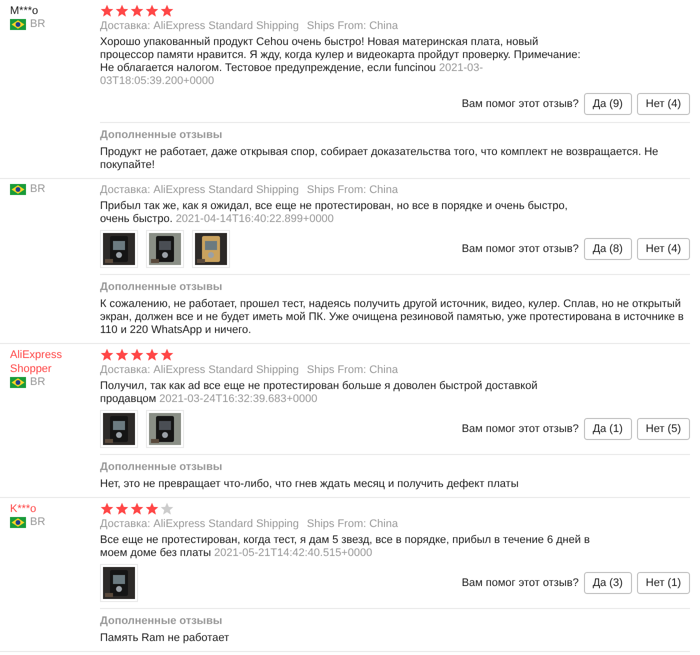 This screenshot has height=655, width=700. What do you see at coordinates (165, 638) in the screenshot?
I see `additional-review-text: Память Ram не работает` at bounding box center [165, 638].